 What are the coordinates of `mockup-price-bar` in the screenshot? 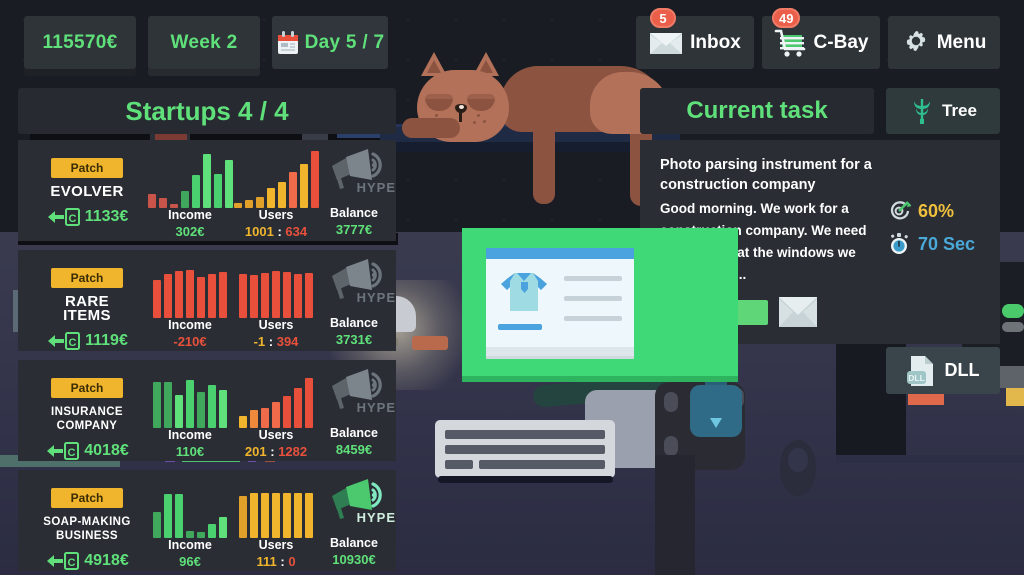 It's located at (520, 327).